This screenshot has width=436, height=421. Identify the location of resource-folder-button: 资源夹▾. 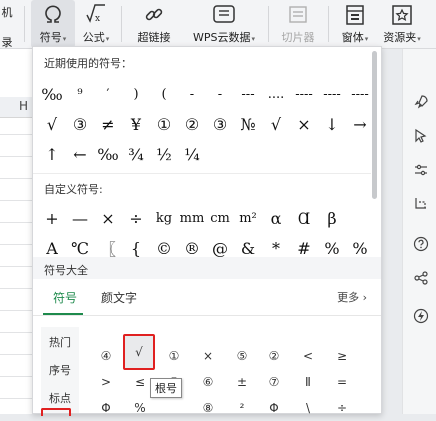
(402, 24).